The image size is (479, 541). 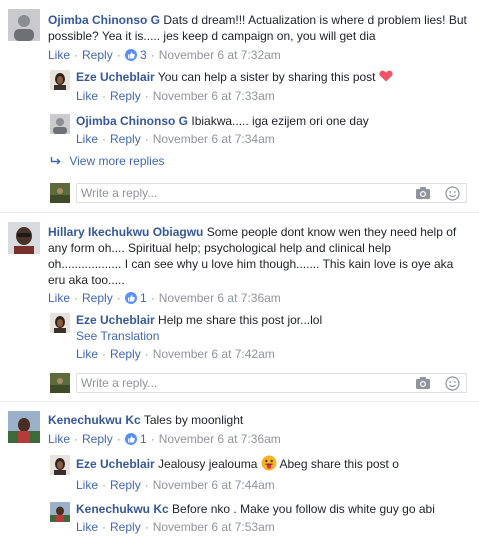 What do you see at coordinates (146, 420) in the screenshot?
I see `comment-text: Kenechukwu Kc Tales by moonlight` at bounding box center [146, 420].